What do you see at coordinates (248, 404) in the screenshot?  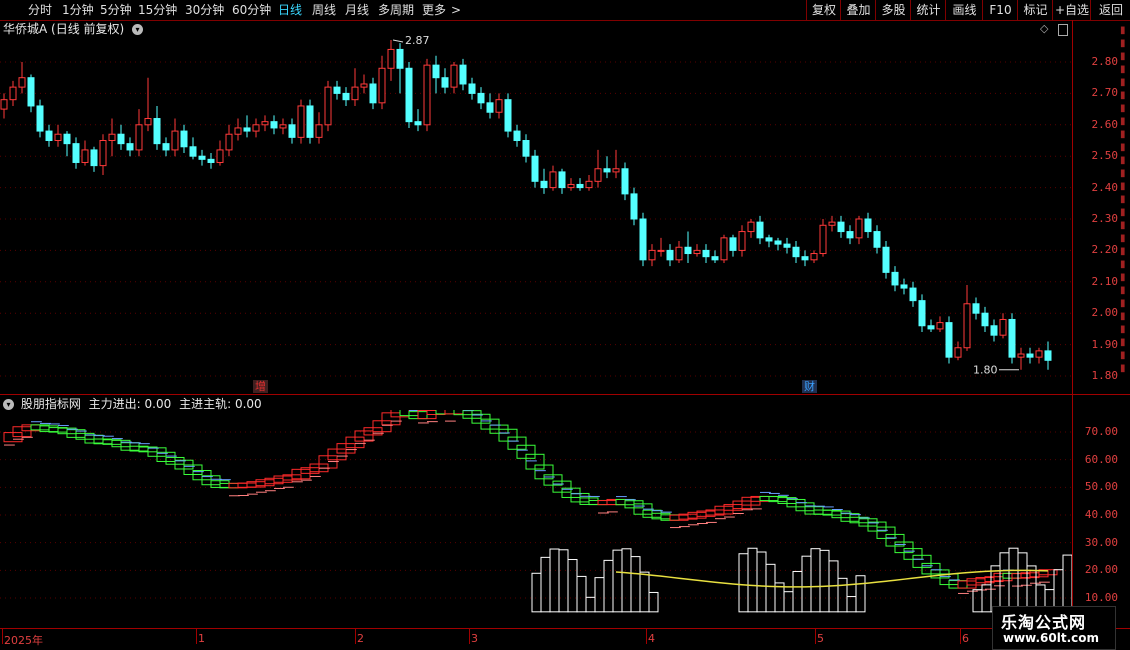 I see `line2-value: 0.00` at bounding box center [248, 404].